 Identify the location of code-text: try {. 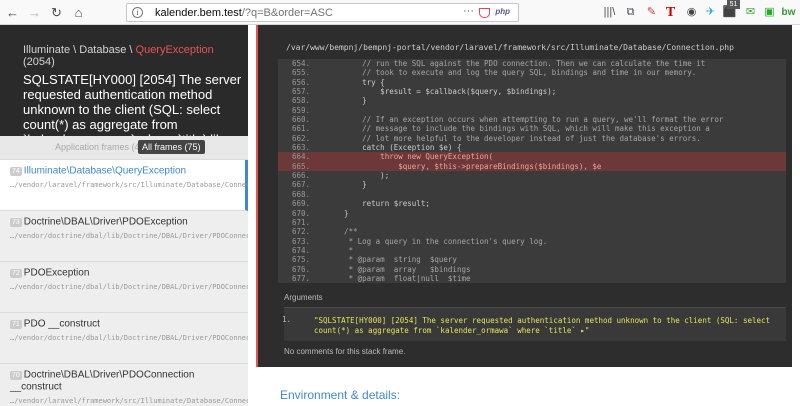
(355, 82).